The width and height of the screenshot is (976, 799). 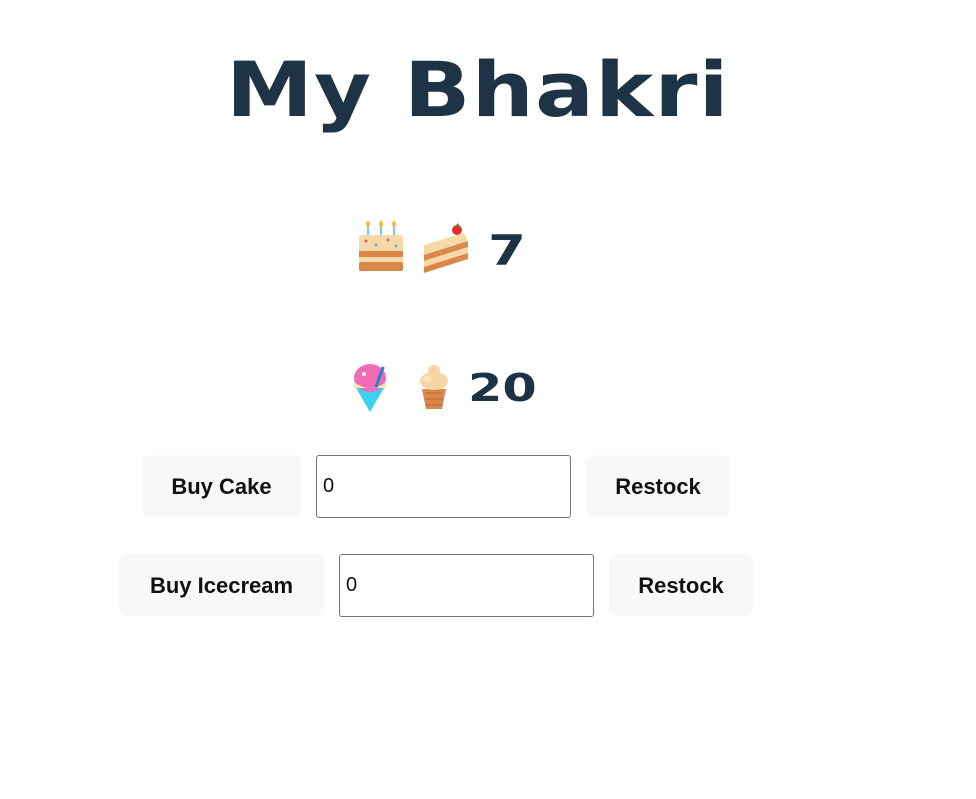 I want to click on restock-icecream-button: Restock, so click(x=681, y=585).